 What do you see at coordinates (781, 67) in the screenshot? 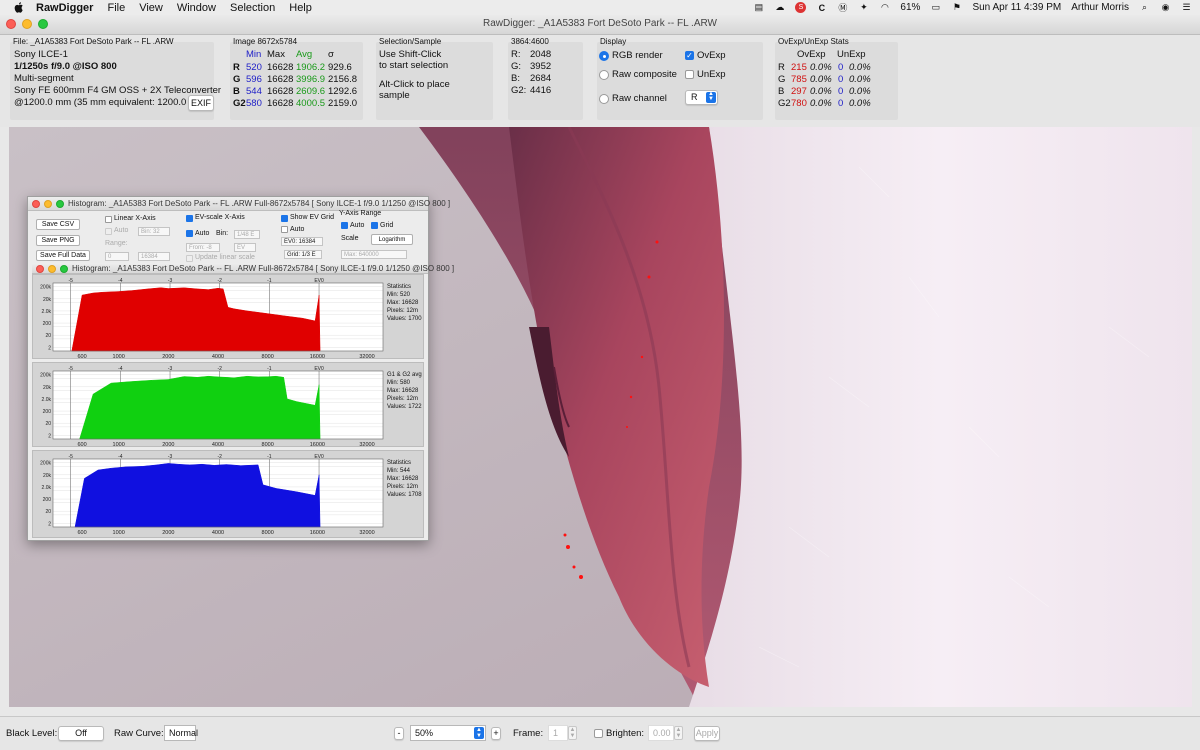
I see `ov-row-ch: R` at bounding box center [781, 67].